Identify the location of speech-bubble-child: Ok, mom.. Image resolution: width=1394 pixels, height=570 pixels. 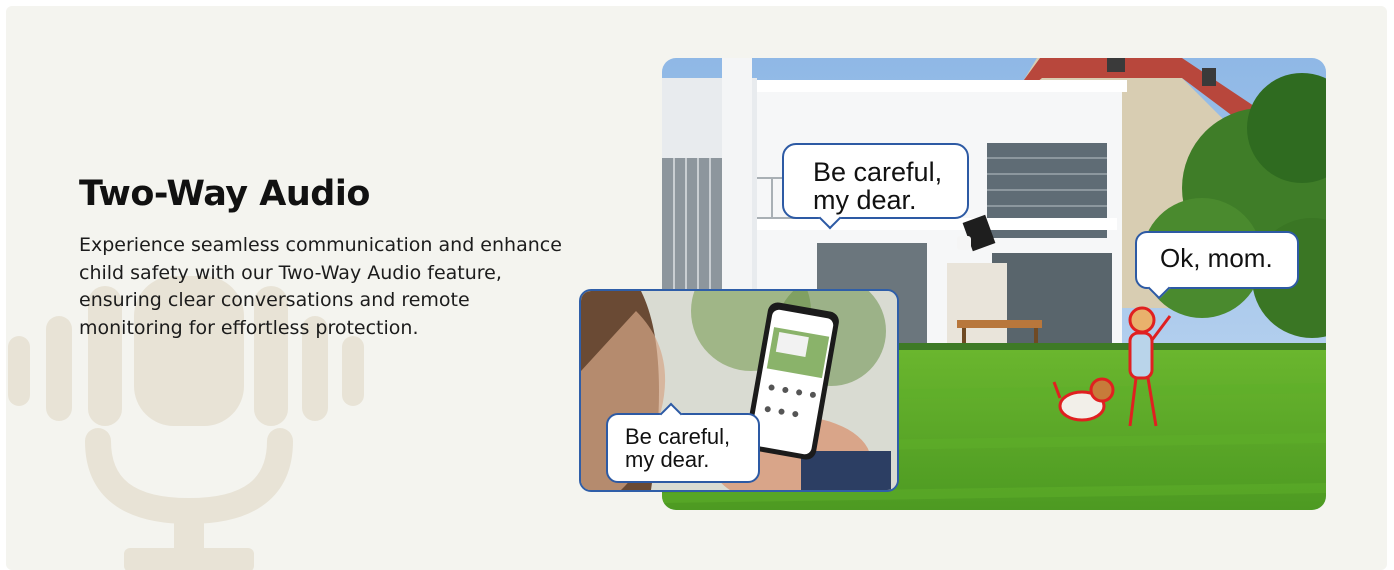
(1217, 265).